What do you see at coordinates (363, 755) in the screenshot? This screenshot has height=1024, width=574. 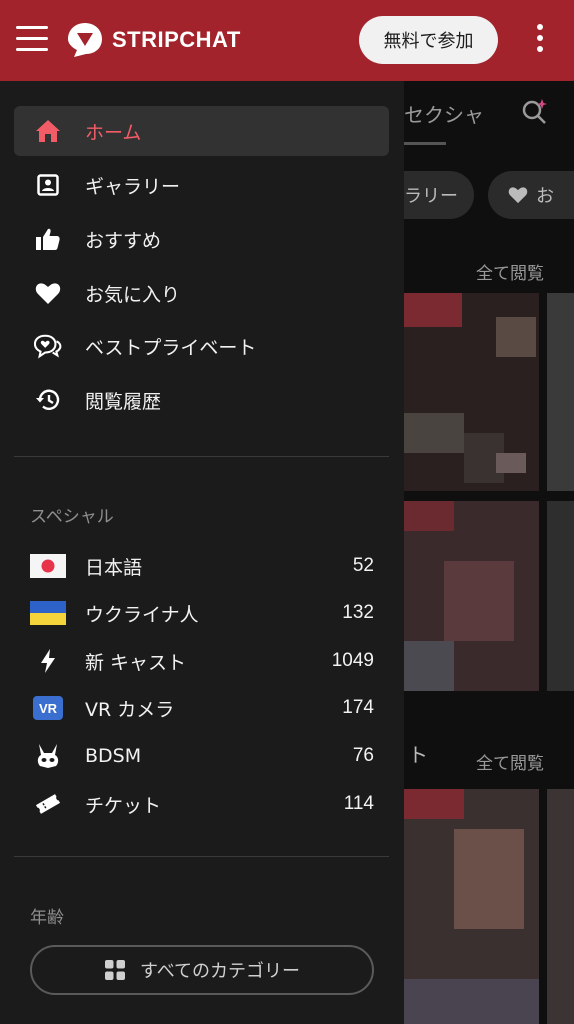 I see `category-count: 76` at bounding box center [363, 755].